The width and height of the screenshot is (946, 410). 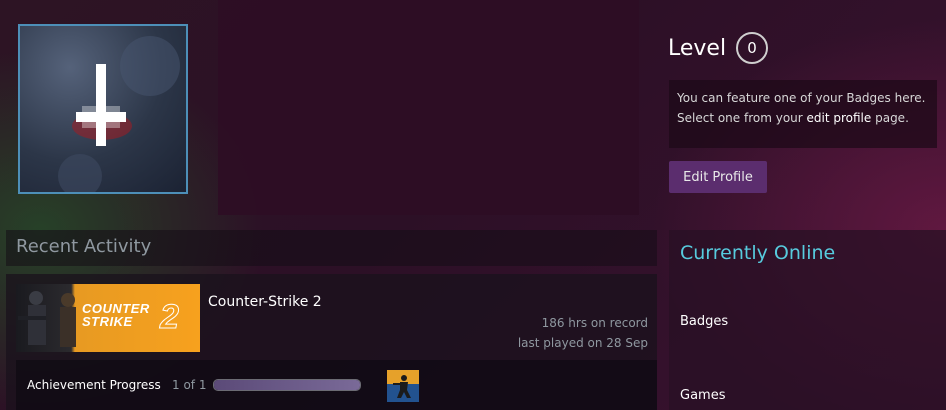 I want to click on achievement-row: Achievement Progress 1 of 1, so click(x=336, y=385).